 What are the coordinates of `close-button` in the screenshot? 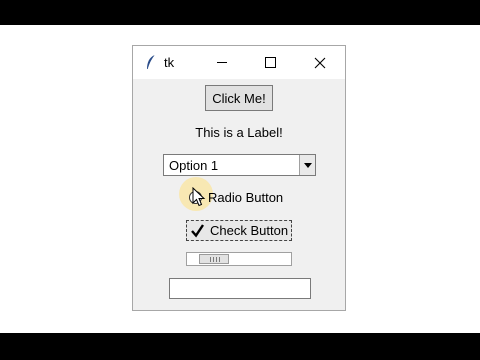 It's located at (320, 62).